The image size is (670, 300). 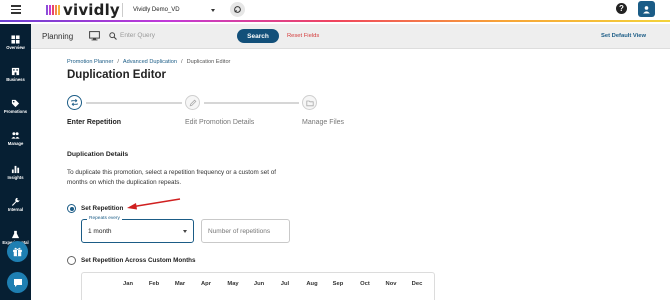 What do you see at coordinates (391, 284) in the screenshot?
I see `month-header: Nov` at bounding box center [391, 284].